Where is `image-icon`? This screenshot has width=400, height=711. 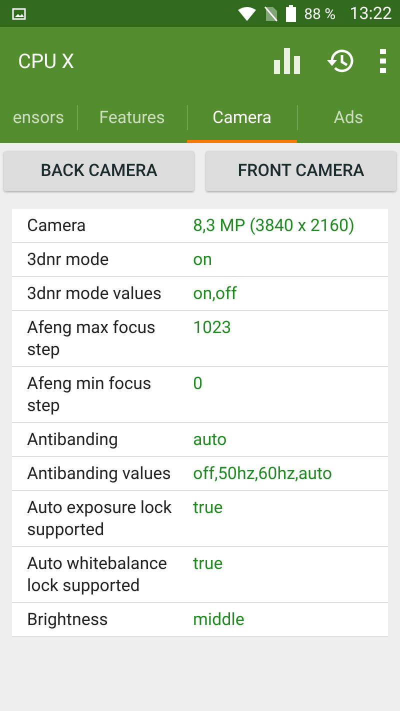 image-icon is located at coordinates (19, 14).